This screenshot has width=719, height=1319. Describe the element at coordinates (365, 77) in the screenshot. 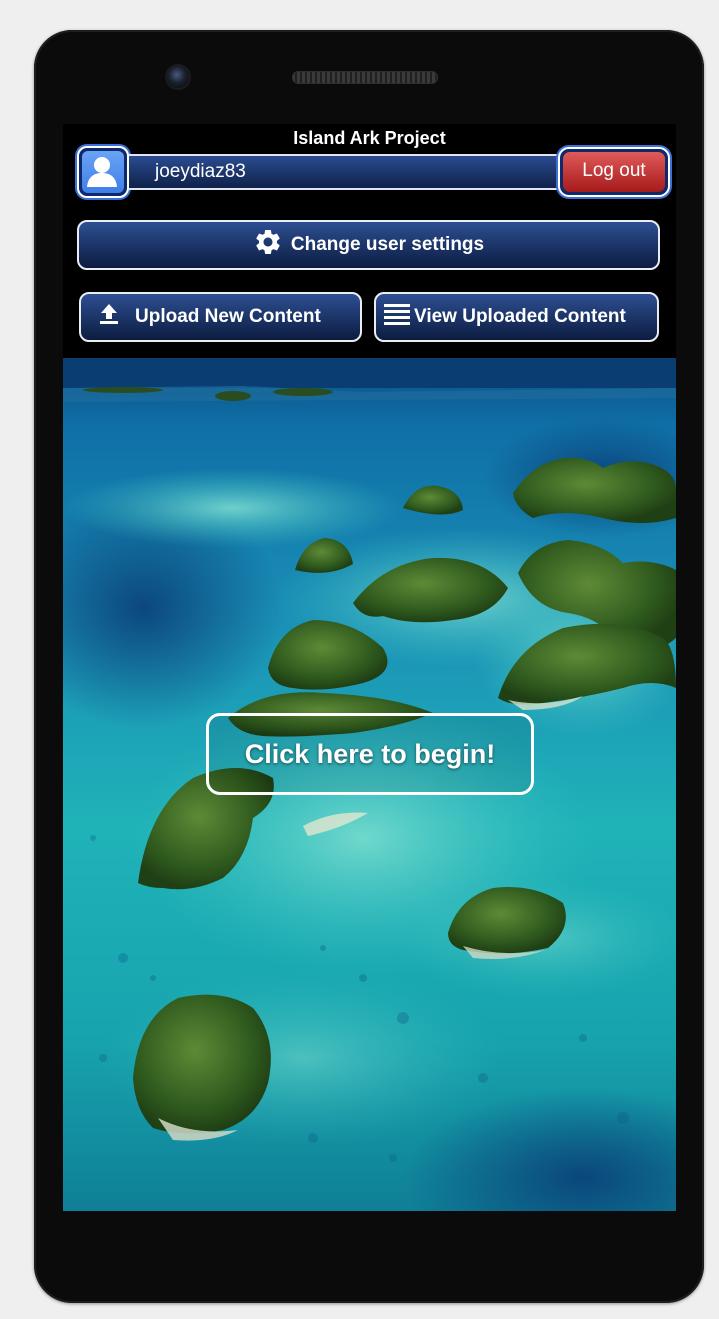

I see `earpiece-speaker` at that location.